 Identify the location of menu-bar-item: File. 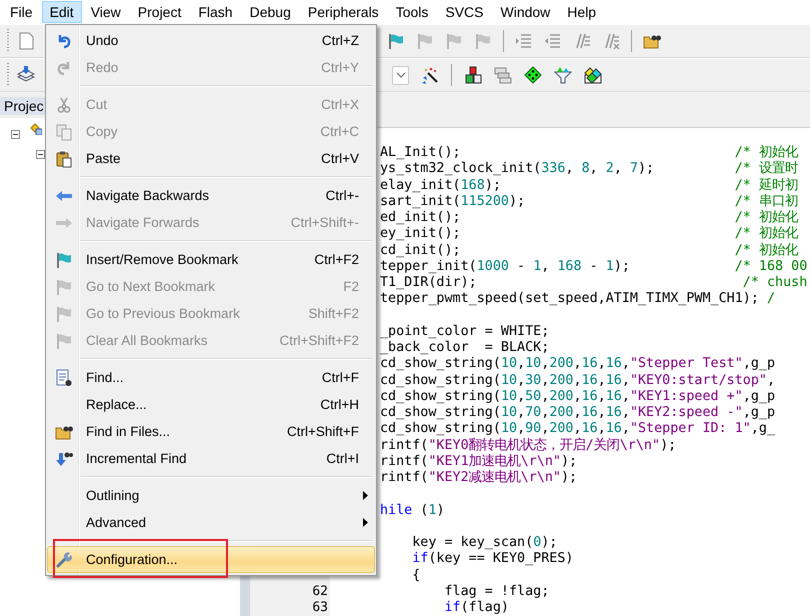
(21, 12).